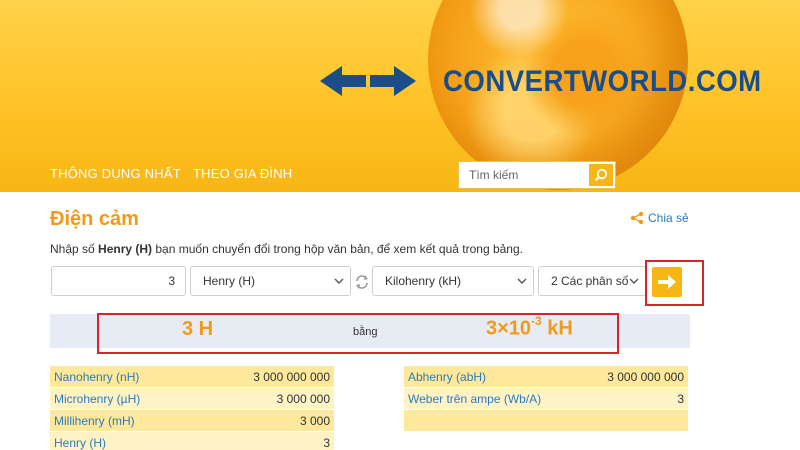  What do you see at coordinates (303, 398) in the screenshot?
I see `unit-value: 3 000 000` at bounding box center [303, 398].